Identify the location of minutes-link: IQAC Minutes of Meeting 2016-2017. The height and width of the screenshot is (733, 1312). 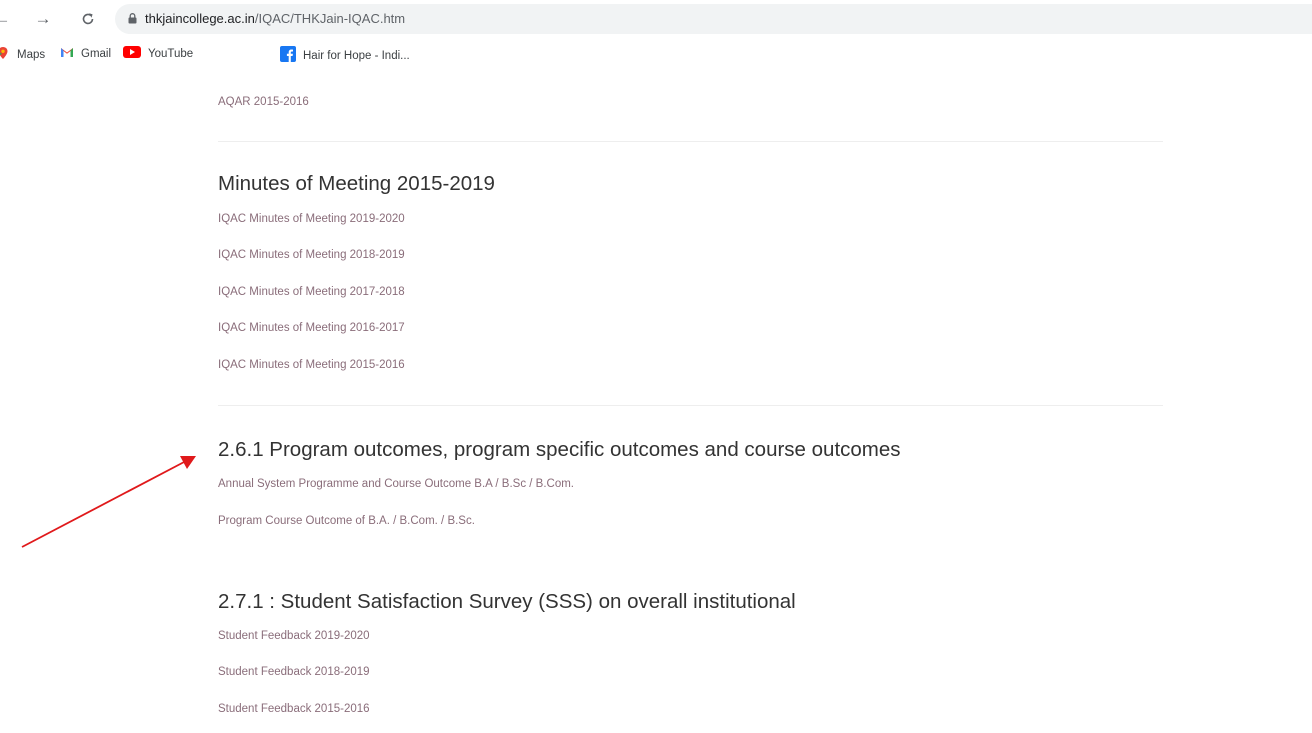
(311, 328).